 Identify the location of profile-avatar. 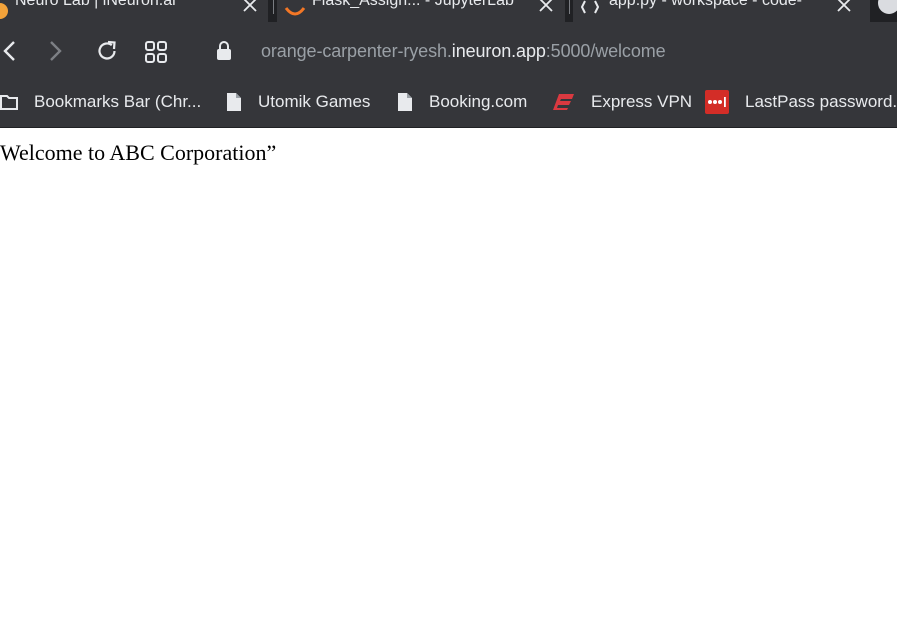
(887, 7).